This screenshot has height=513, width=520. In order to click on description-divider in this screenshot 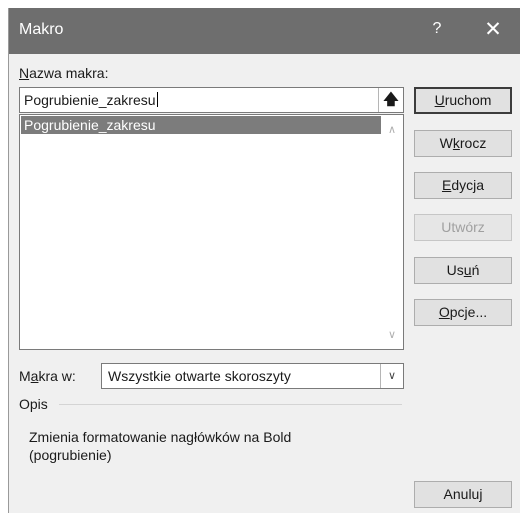, I will do `click(230, 404)`.